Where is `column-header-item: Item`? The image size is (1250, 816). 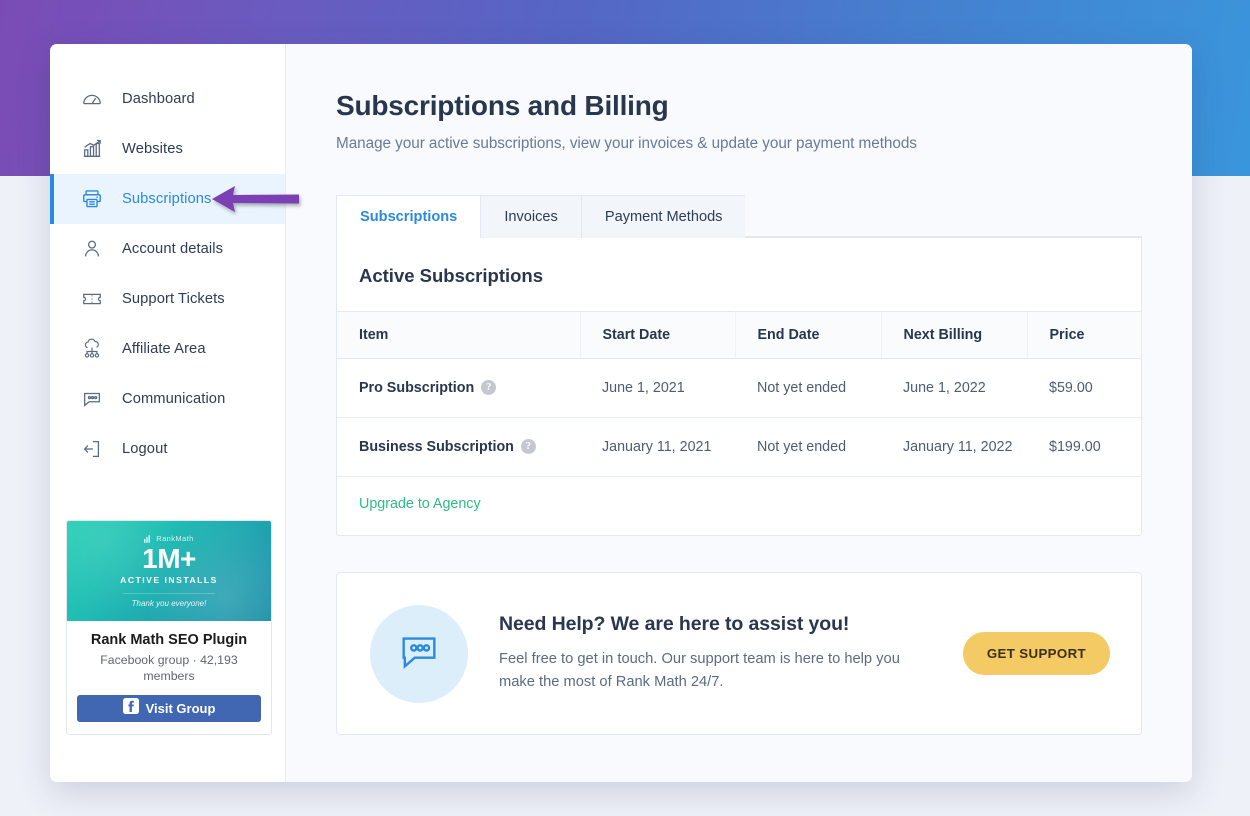
column-header-item: Item is located at coordinates (459, 335).